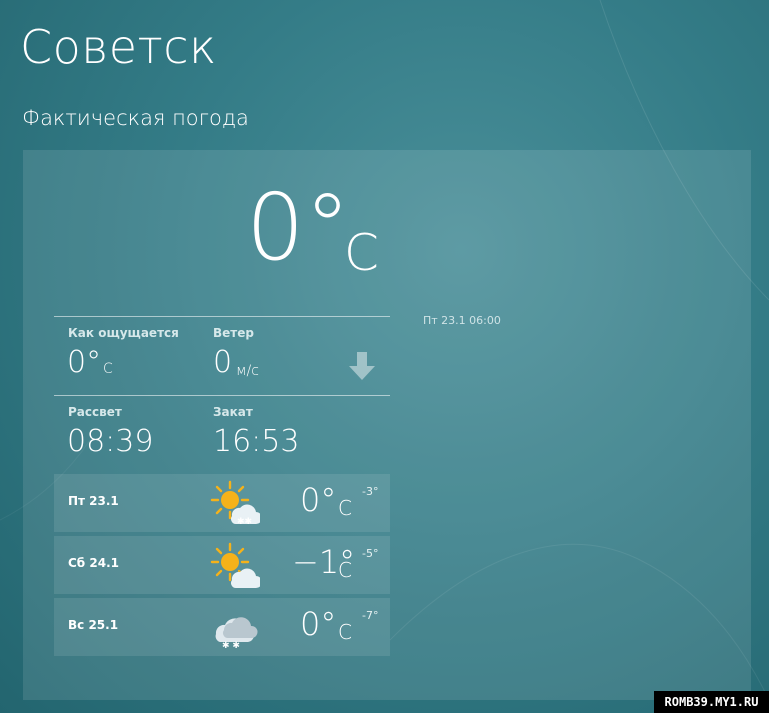  What do you see at coordinates (93, 501) in the screenshot?
I see `forecast-day: Пт 23.1` at bounding box center [93, 501].